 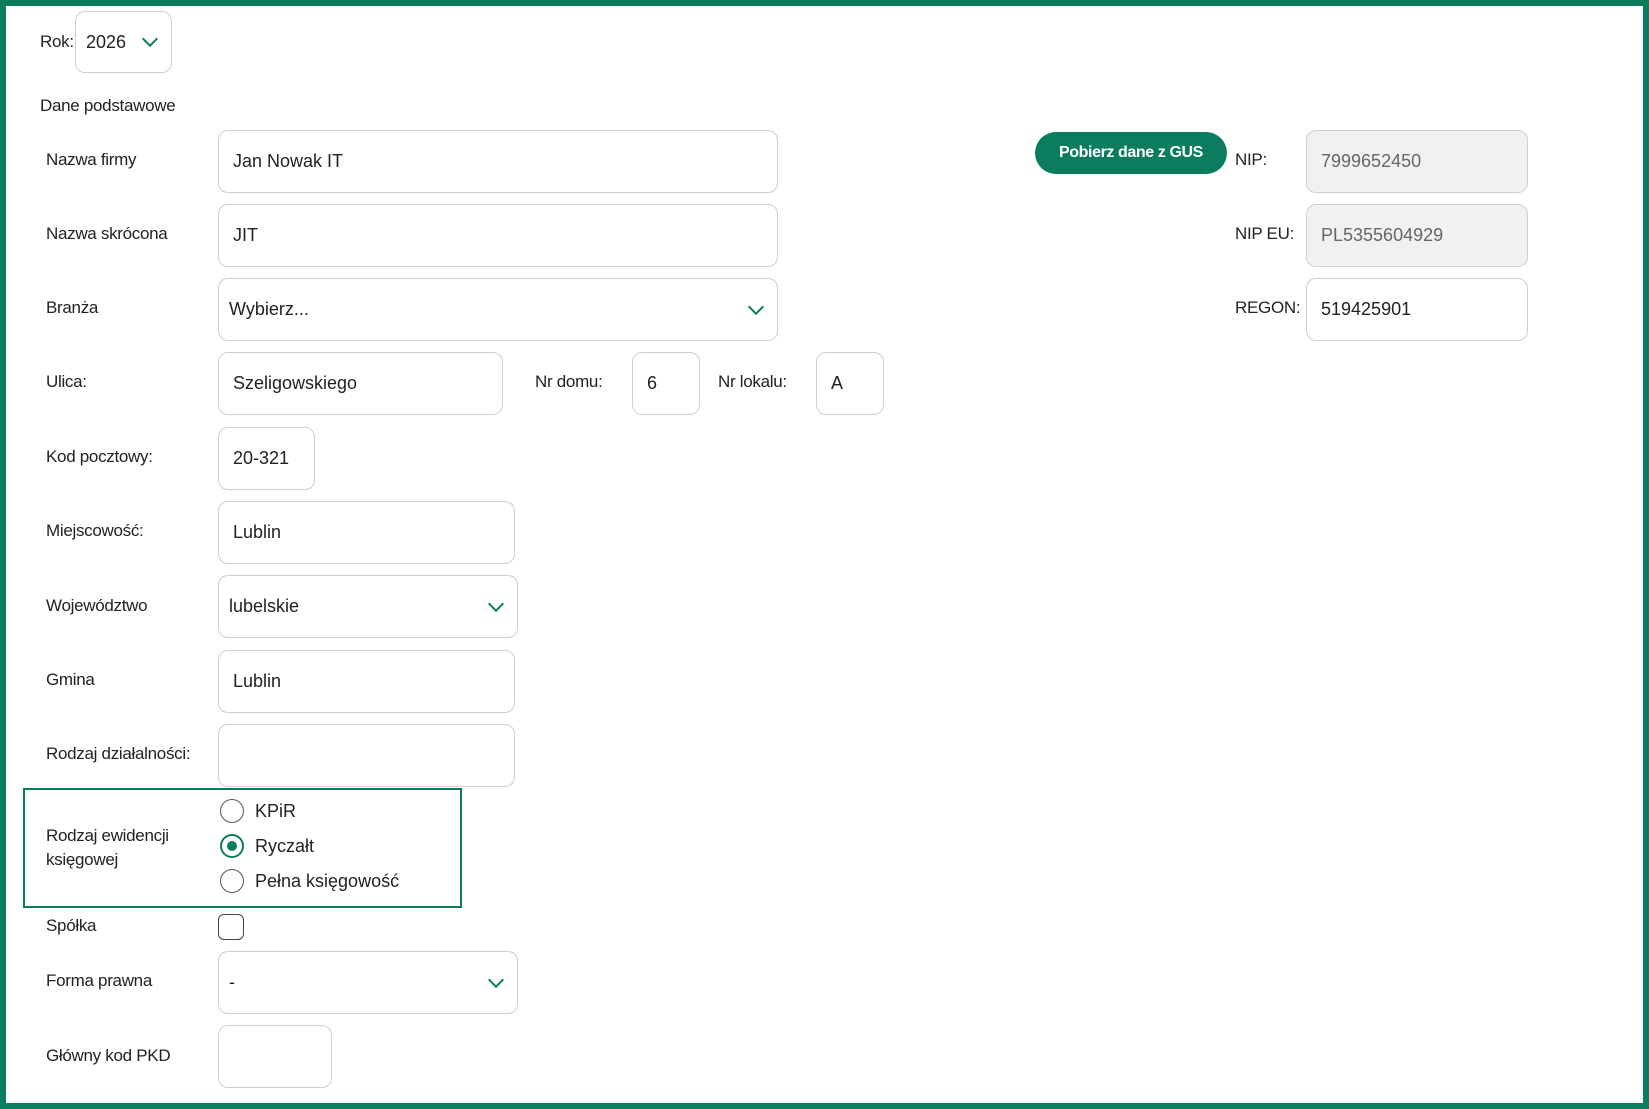 I want to click on city-value: Lublin, so click(x=257, y=532).